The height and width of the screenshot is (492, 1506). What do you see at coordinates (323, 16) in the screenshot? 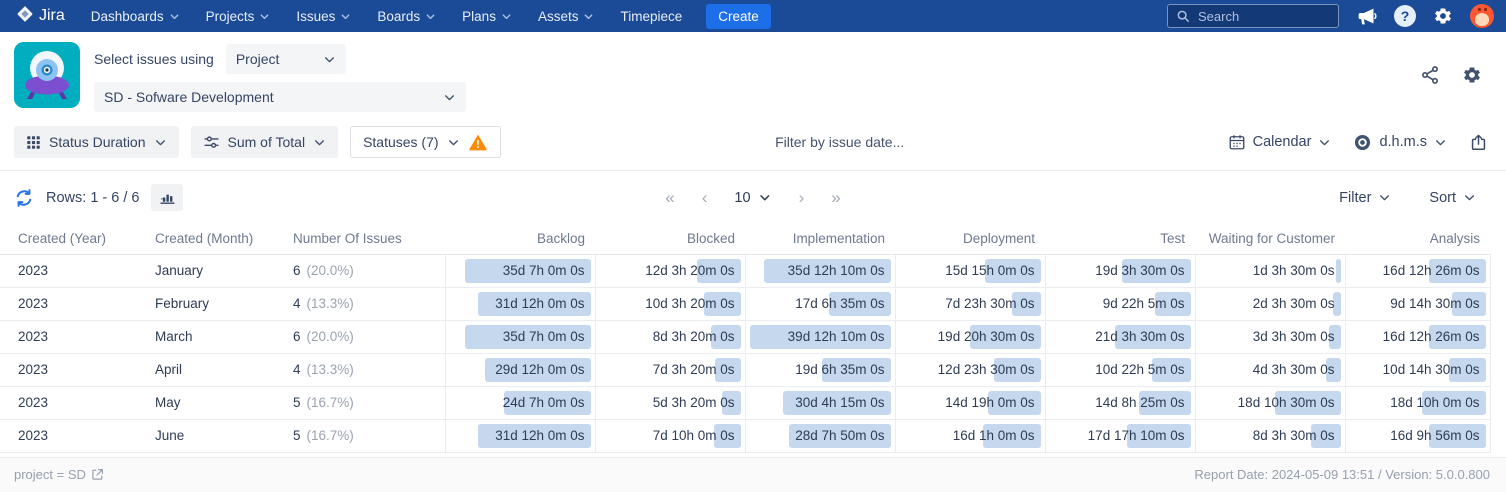
I see `nav-item-issues: Issues` at bounding box center [323, 16].